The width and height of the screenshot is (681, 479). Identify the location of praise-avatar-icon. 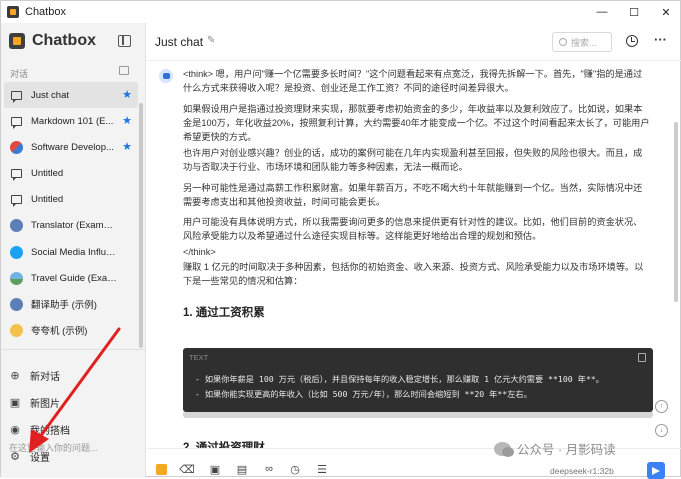
(16, 330).